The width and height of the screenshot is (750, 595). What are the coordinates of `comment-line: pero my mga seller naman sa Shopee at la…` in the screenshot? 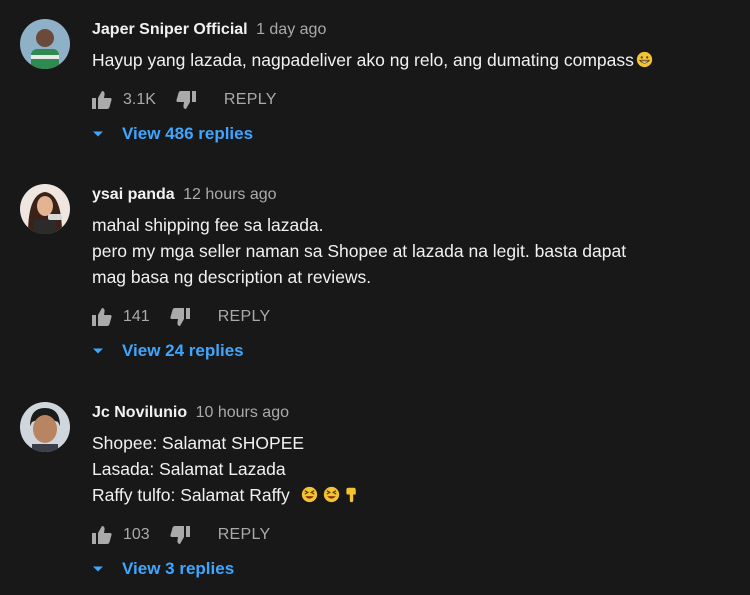 It's located at (359, 251).